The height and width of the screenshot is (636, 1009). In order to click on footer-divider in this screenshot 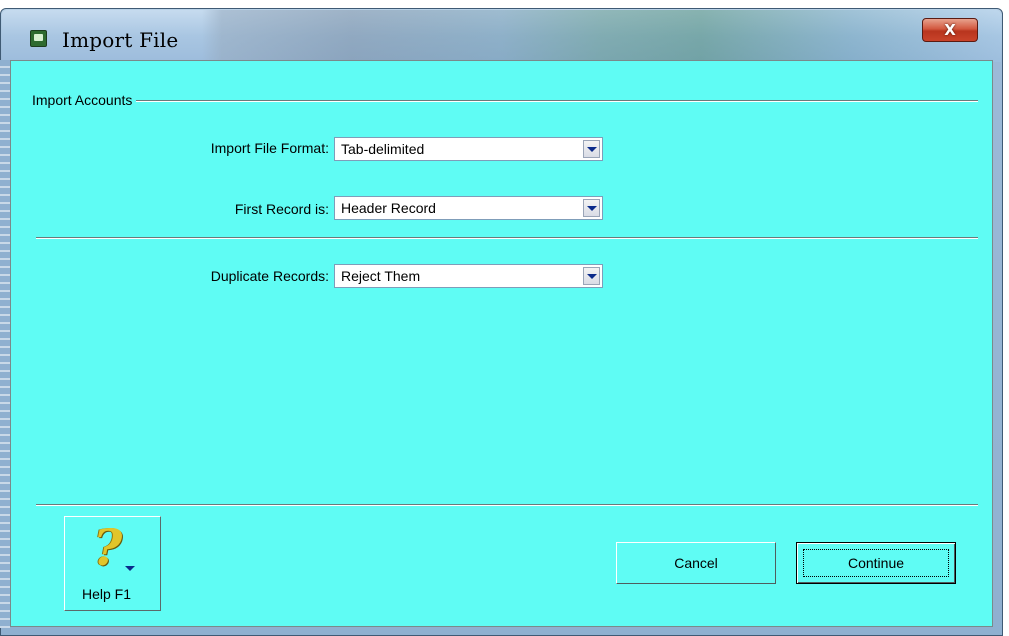, I will do `click(507, 505)`.